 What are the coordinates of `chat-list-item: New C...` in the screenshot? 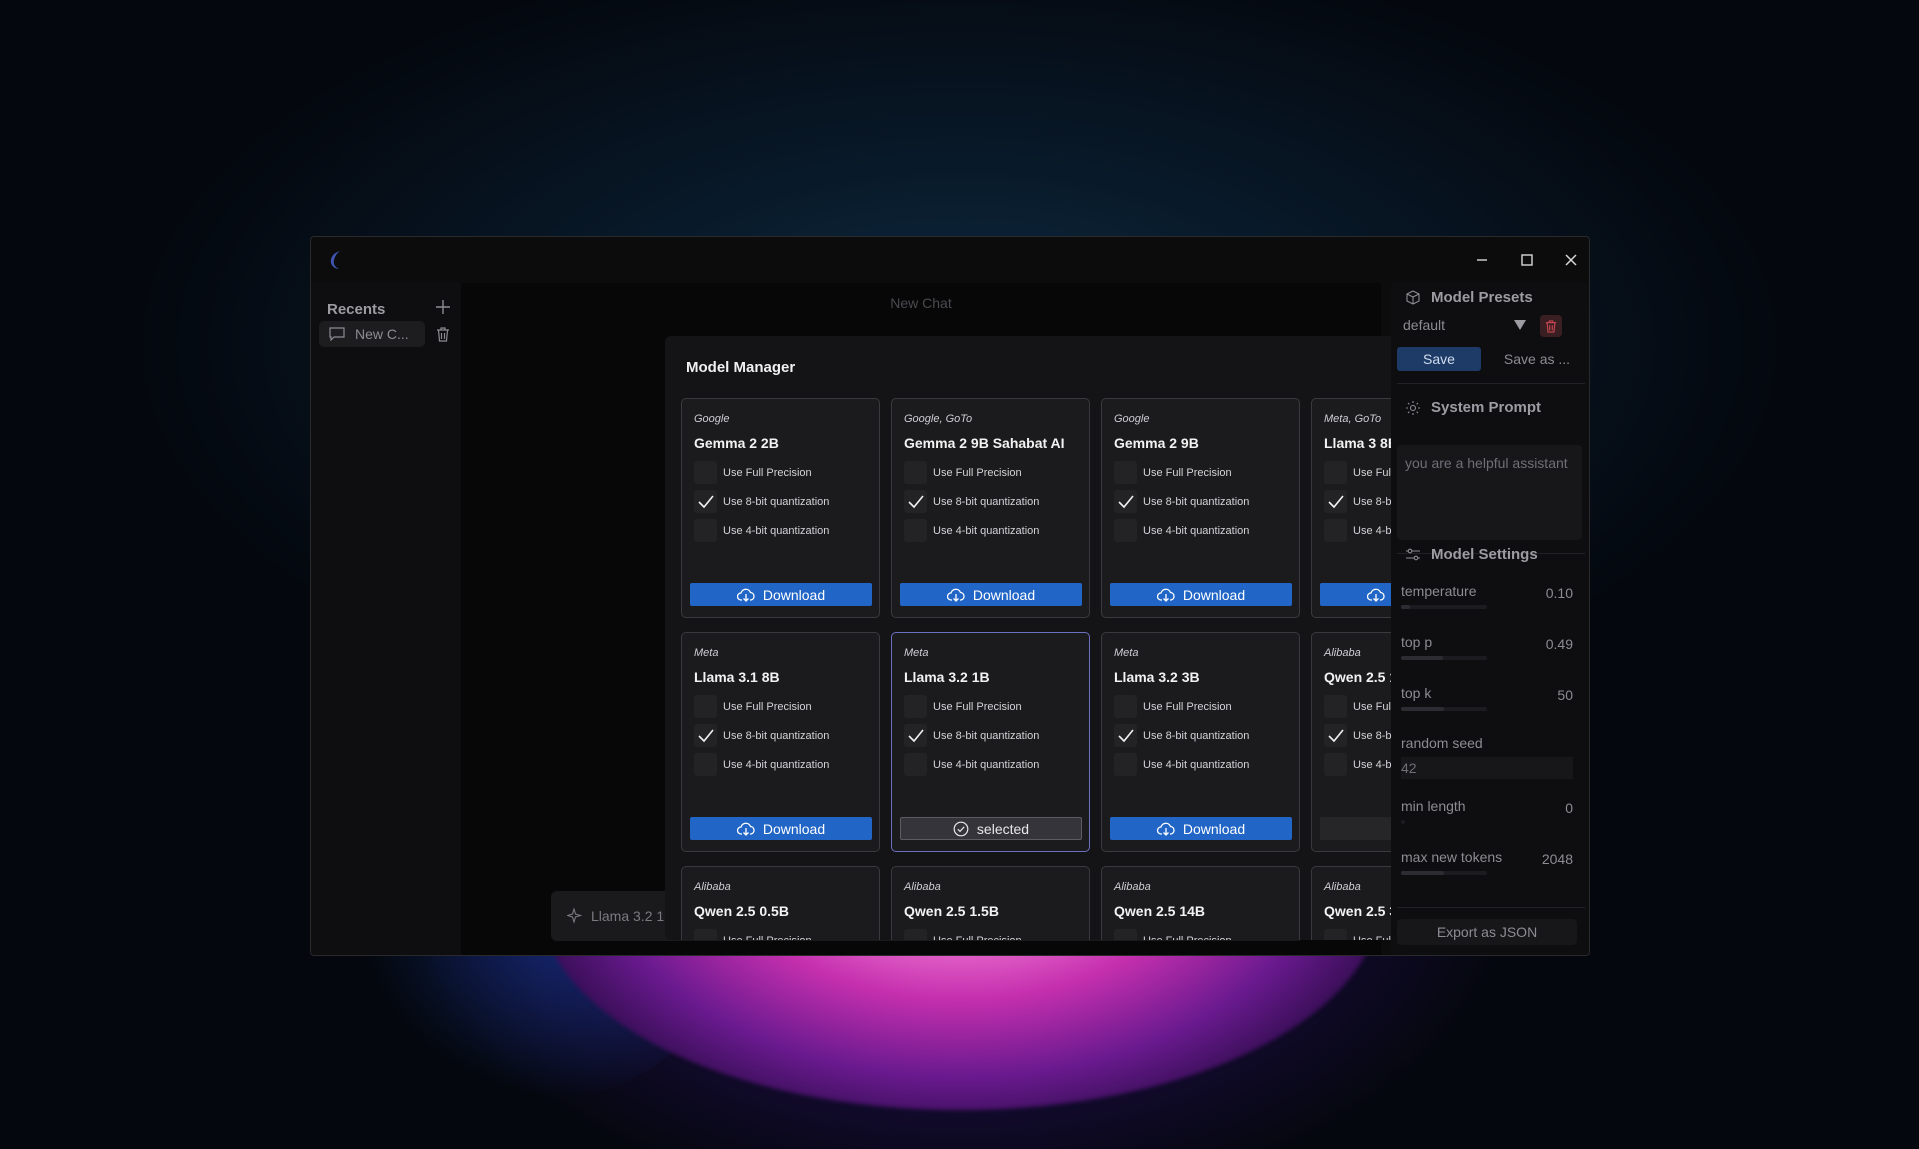 It's located at (372, 334).